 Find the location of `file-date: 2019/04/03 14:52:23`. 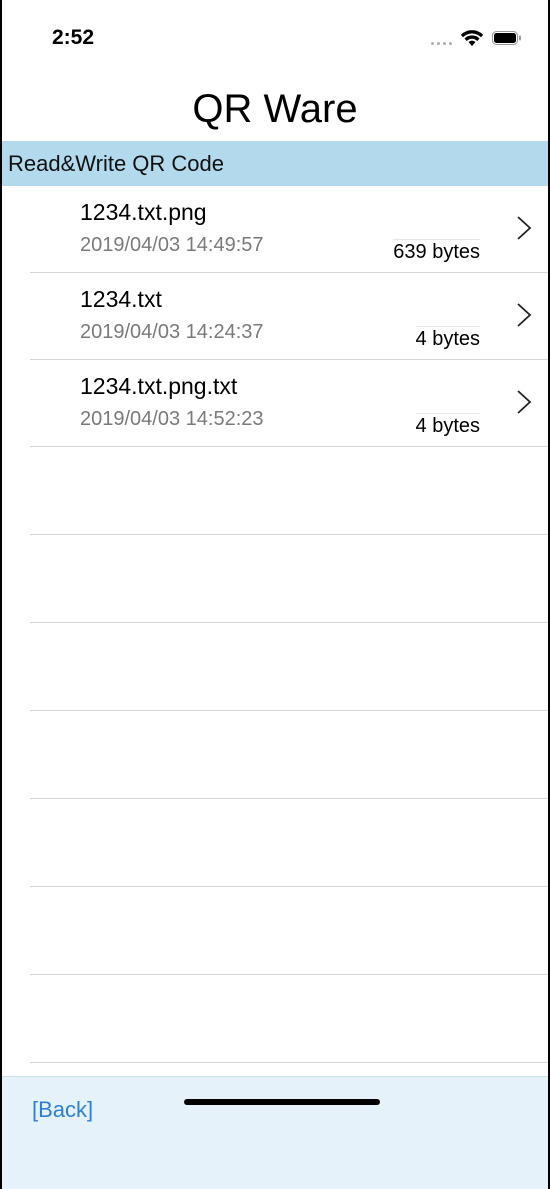

file-date: 2019/04/03 14:52:23 is located at coordinates (172, 419).